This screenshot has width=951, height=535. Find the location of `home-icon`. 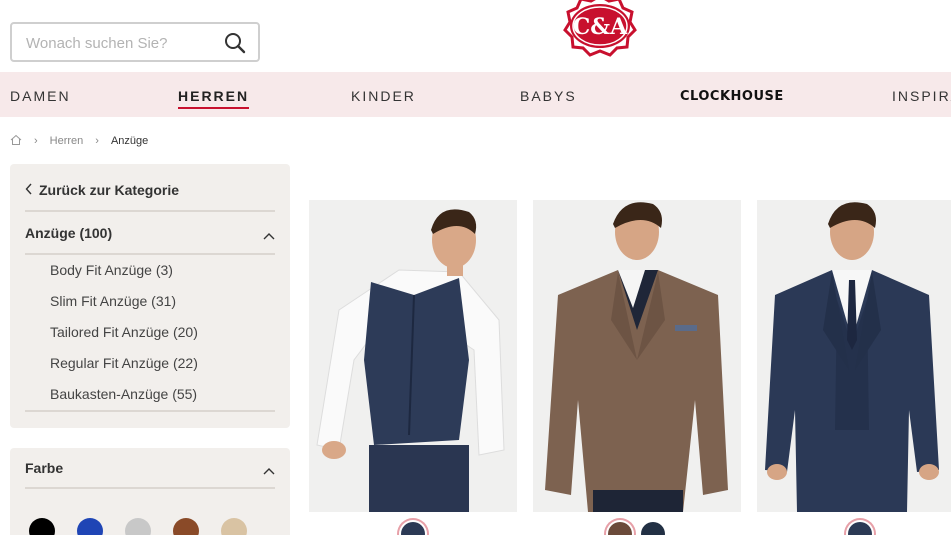

home-icon is located at coordinates (16, 141).